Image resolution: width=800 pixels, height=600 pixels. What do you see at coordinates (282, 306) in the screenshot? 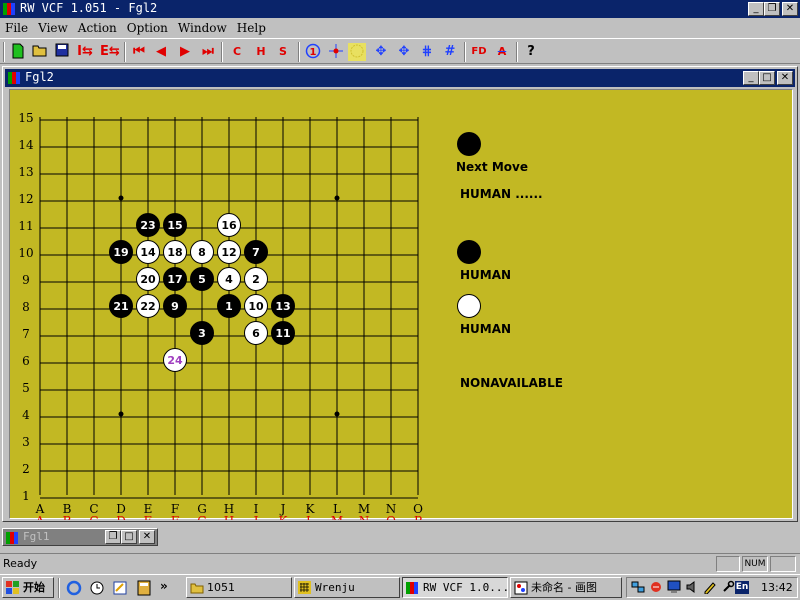
I see `stone-number: 13` at bounding box center [282, 306].